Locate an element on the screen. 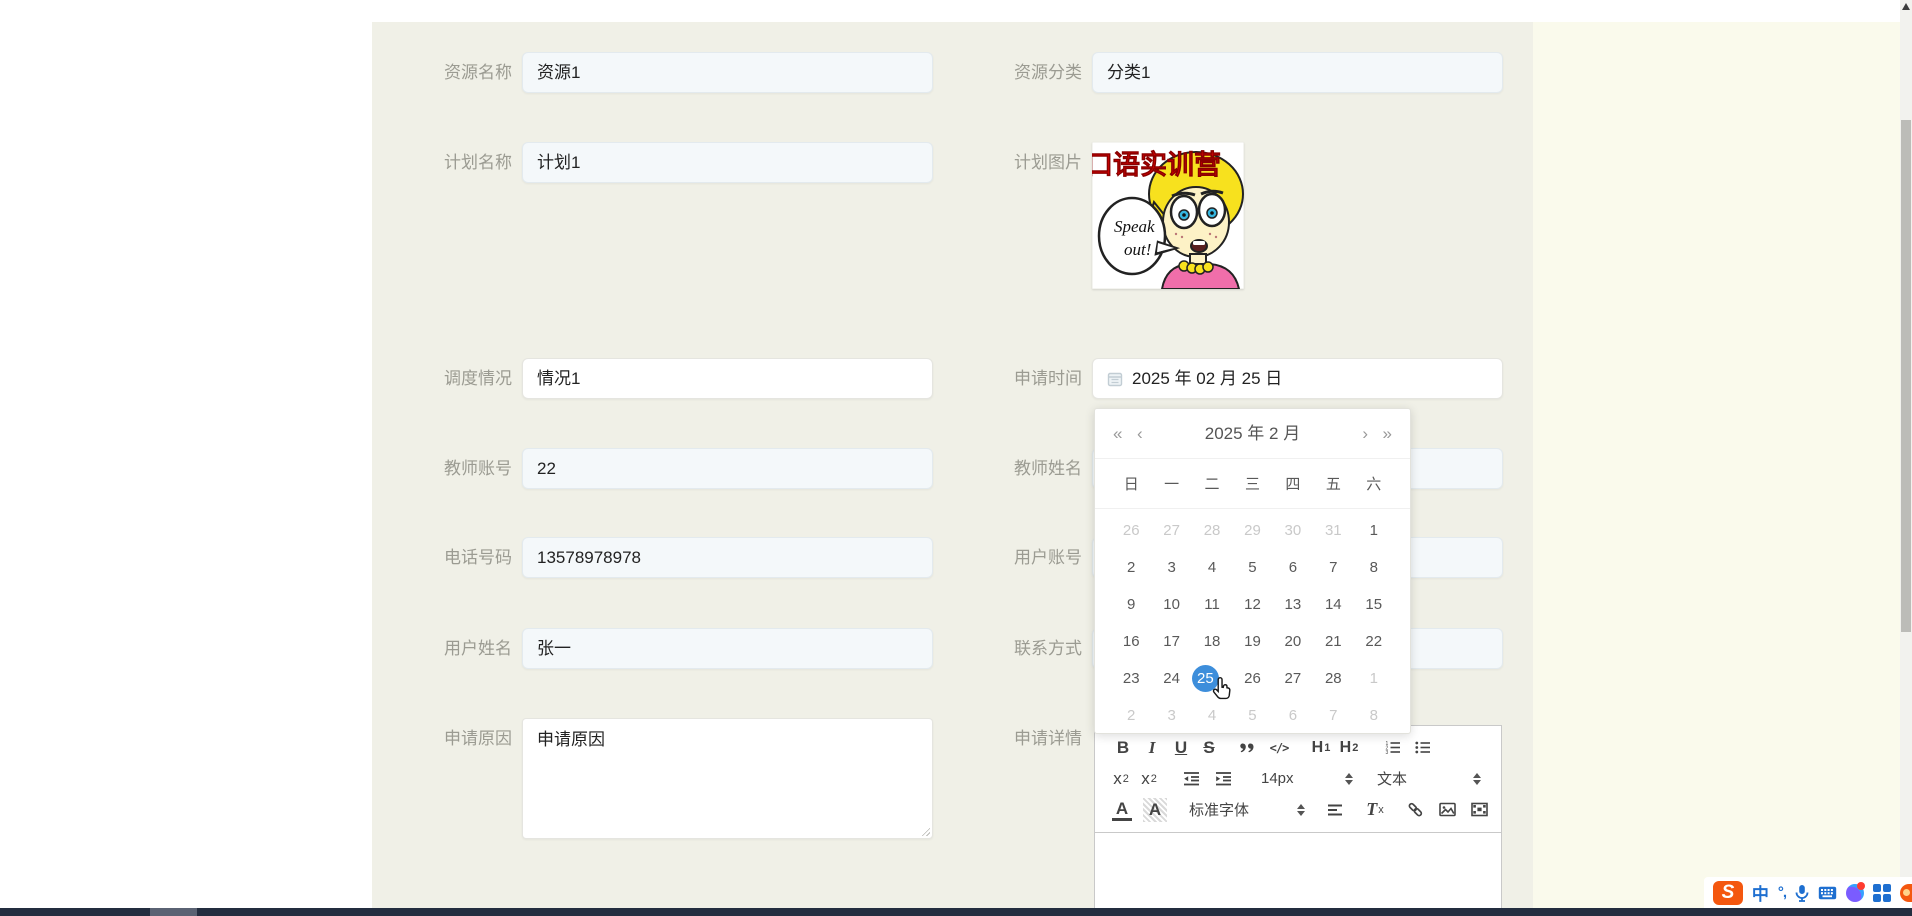  size-select: 14px is located at coordinates (1307, 778).